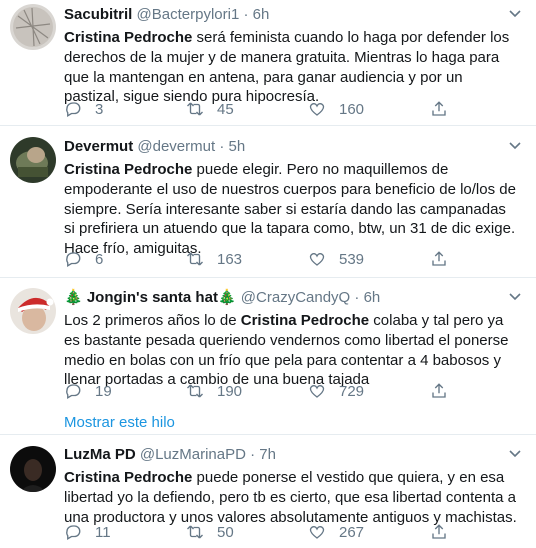 The height and width of the screenshot is (548, 536). I want to click on retweet-button: 190, so click(214, 391).